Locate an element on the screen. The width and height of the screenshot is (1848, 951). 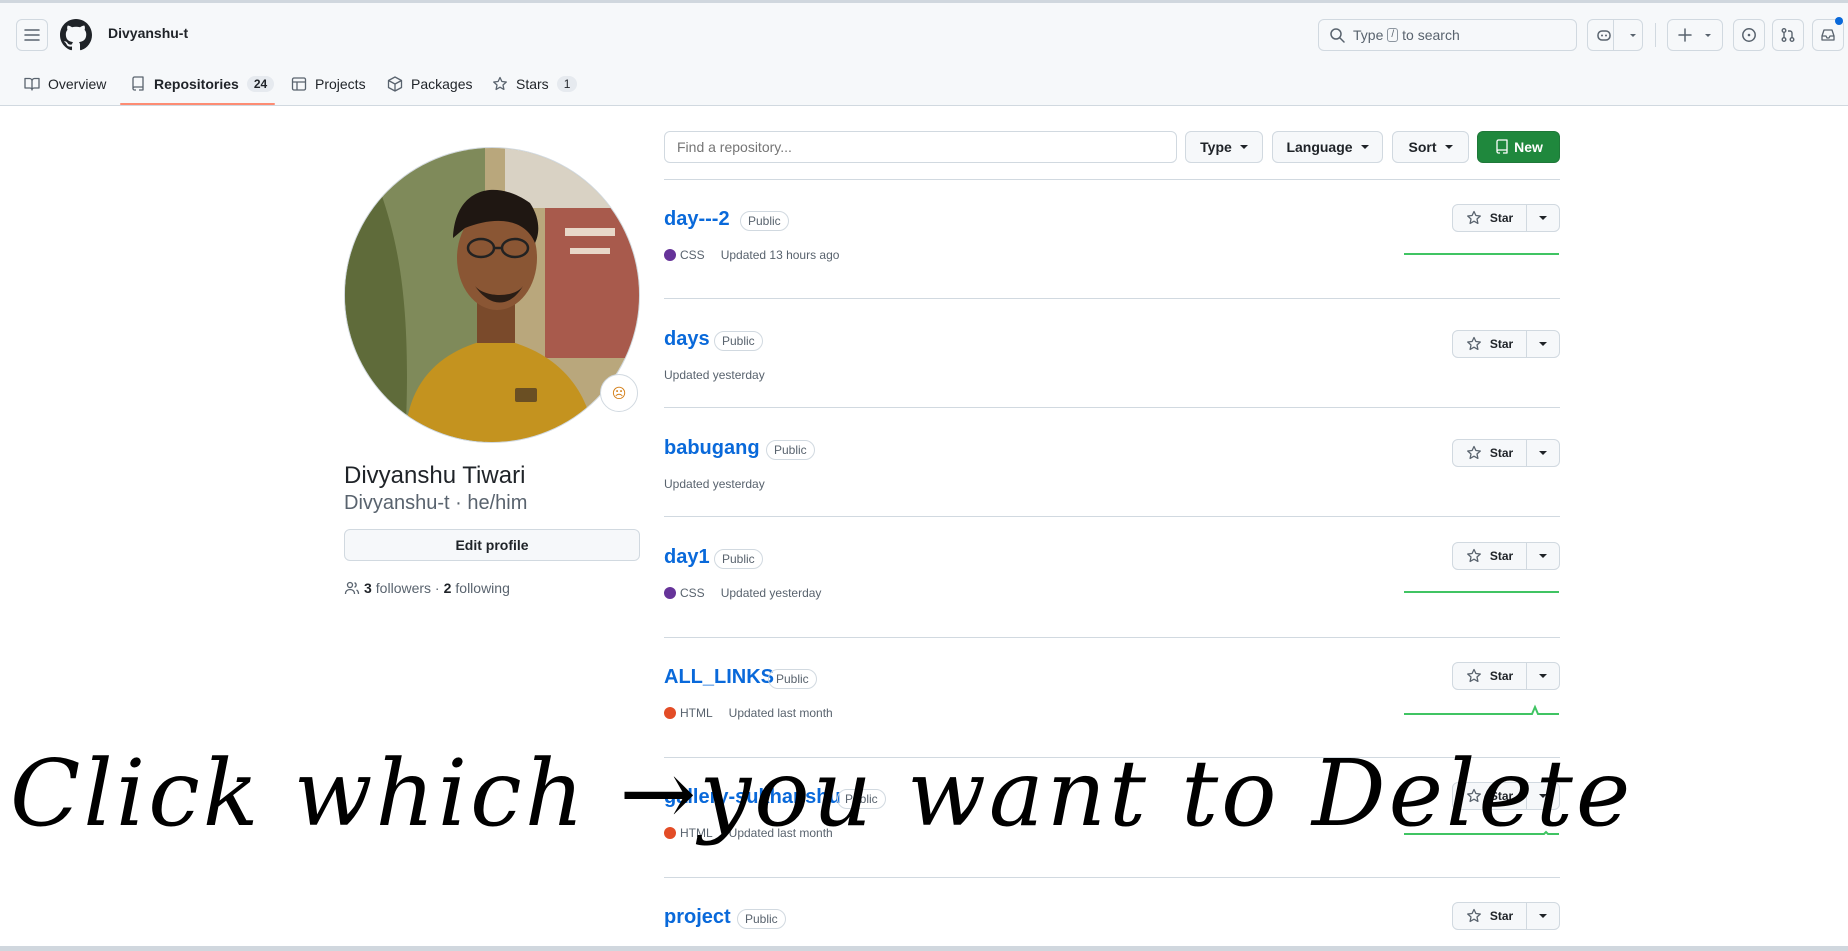
tab-projects: Projects is located at coordinates (328, 84).